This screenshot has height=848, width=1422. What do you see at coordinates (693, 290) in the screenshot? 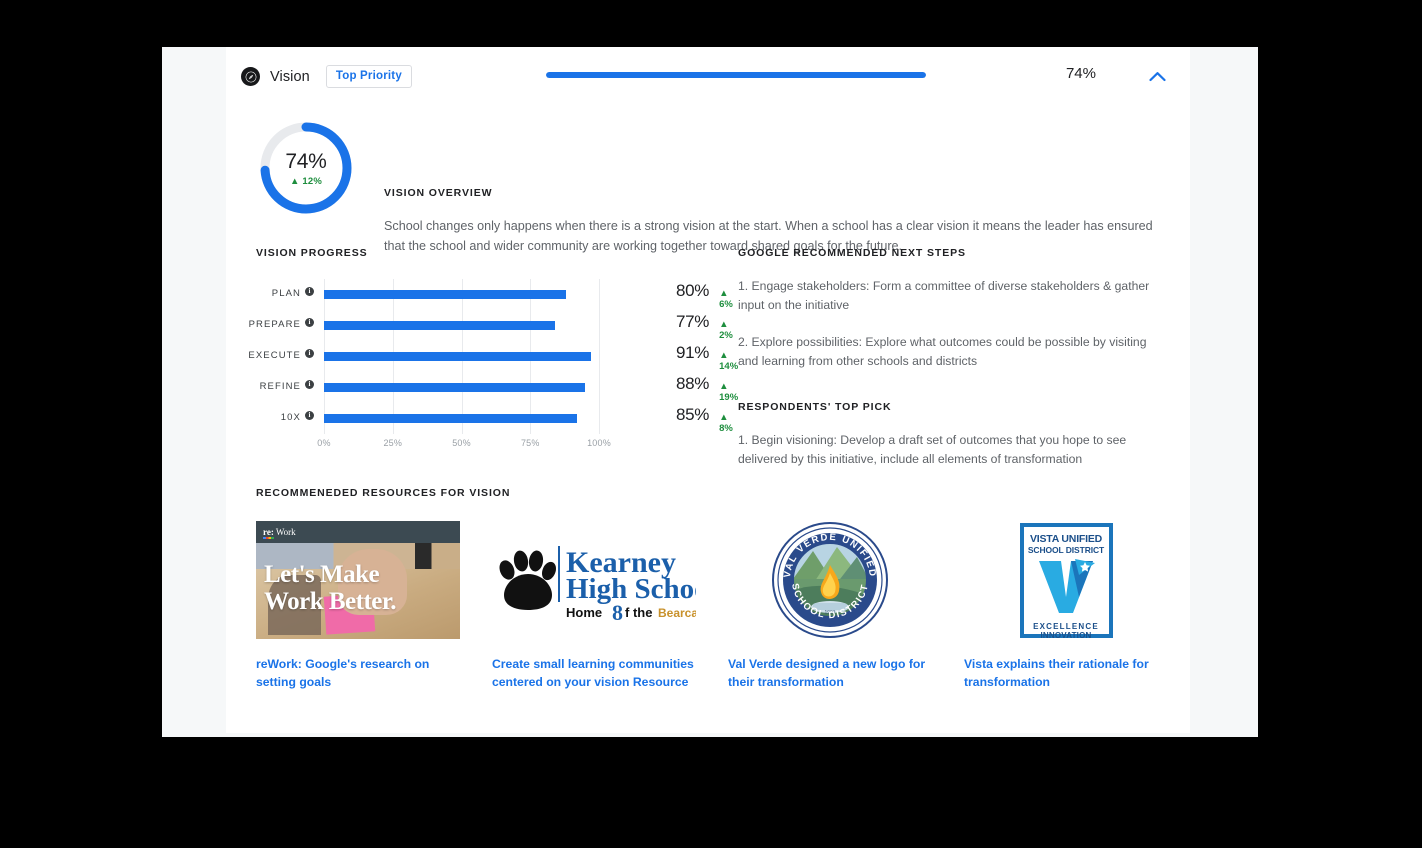
I see `chart-row-percent: 80%` at bounding box center [693, 290].